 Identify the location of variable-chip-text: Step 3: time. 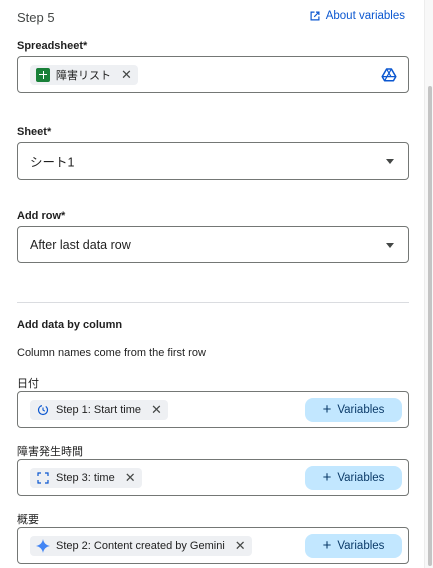
(85, 477).